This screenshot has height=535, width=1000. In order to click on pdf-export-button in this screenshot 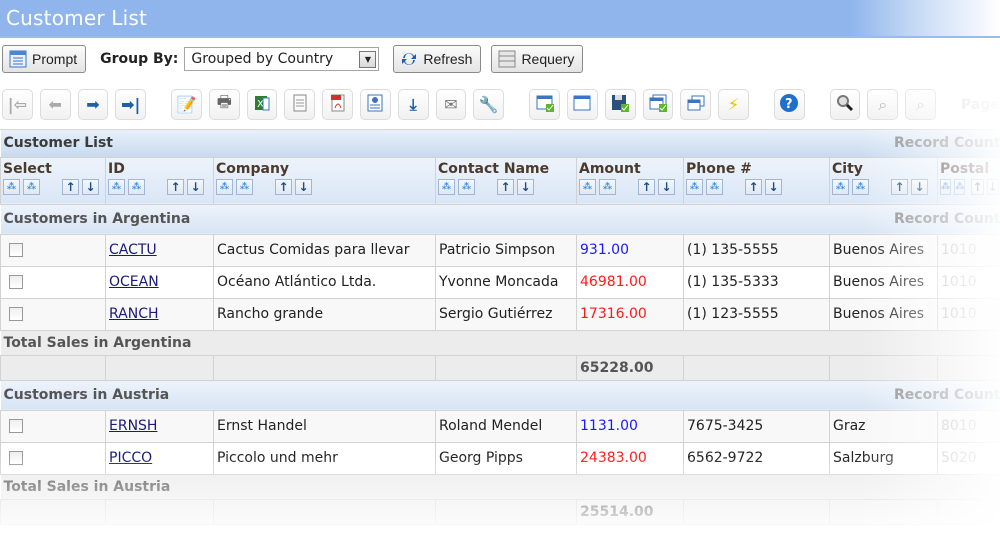, I will do `click(338, 104)`.